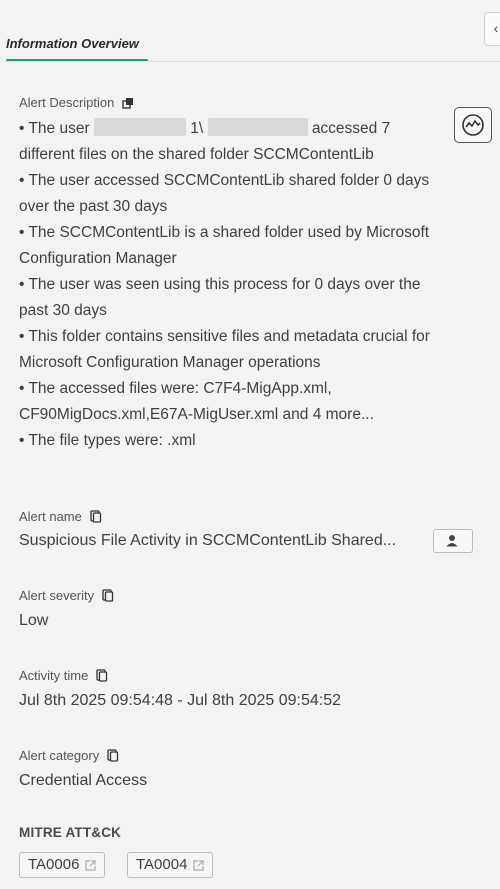 The image size is (500, 889). I want to click on description-text: • The user, so click(54, 128).